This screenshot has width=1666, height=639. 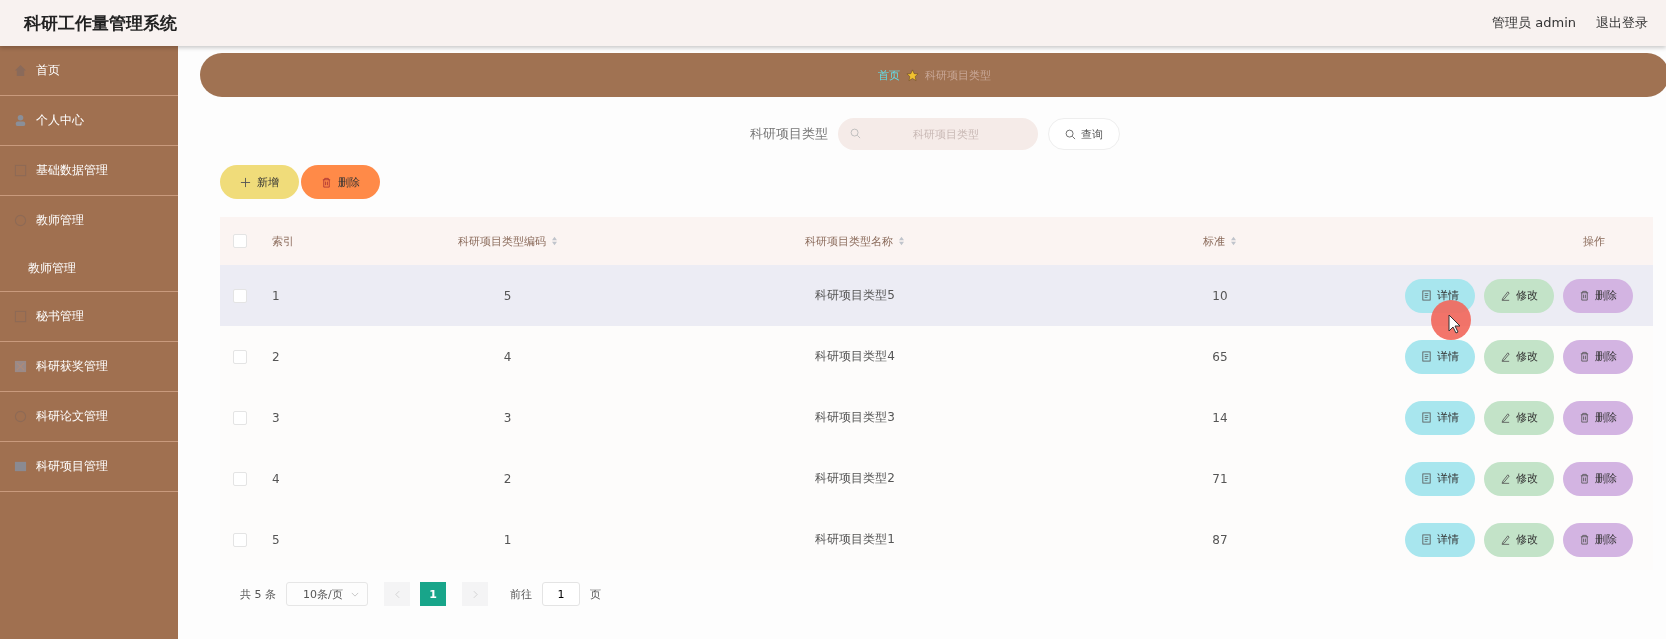 I want to click on column-header: 科研项目类型编码, so click(x=507, y=241).